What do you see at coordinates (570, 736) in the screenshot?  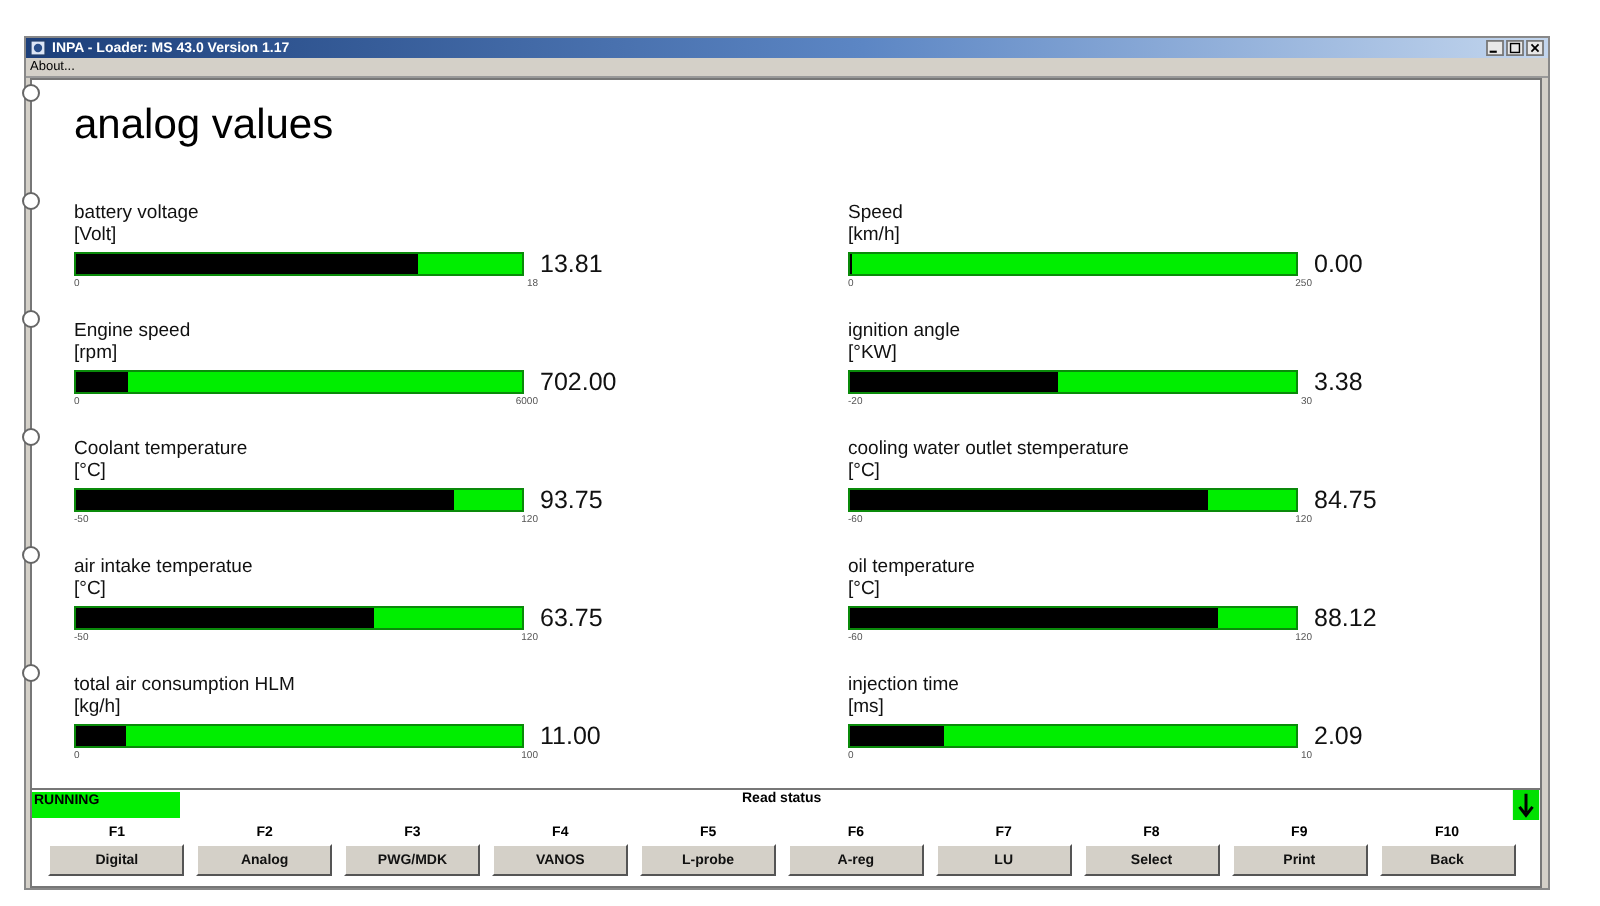 I see `gauge-value: 11.00` at bounding box center [570, 736].